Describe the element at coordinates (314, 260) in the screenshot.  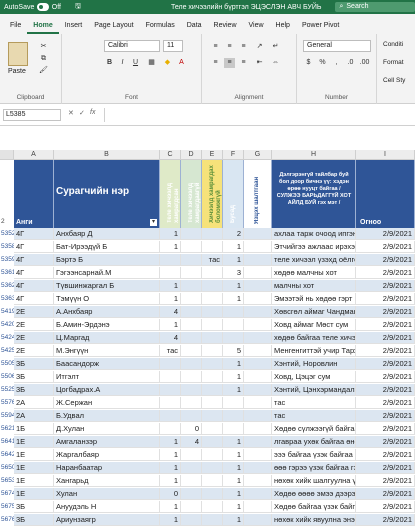
I see `table-cell-h: теле хичээл үзэхд оёлгох` at that location.